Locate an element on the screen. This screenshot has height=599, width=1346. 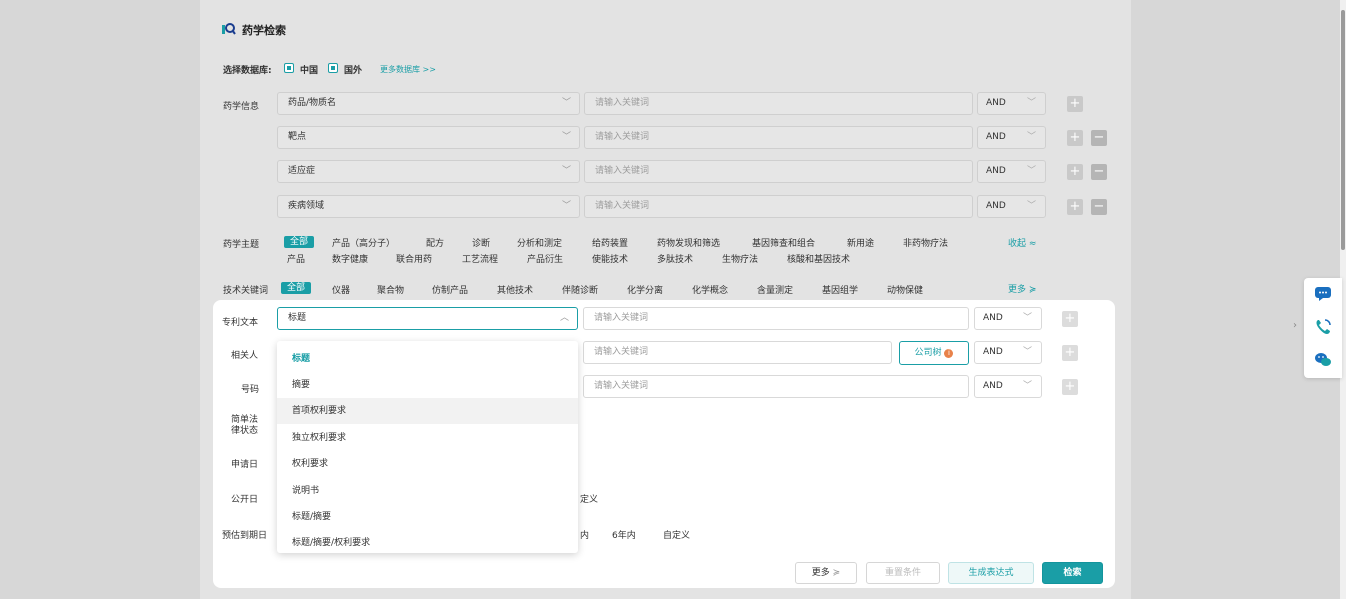
tech-more-link: 更多 ≽ is located at coordinates (1022, 288).